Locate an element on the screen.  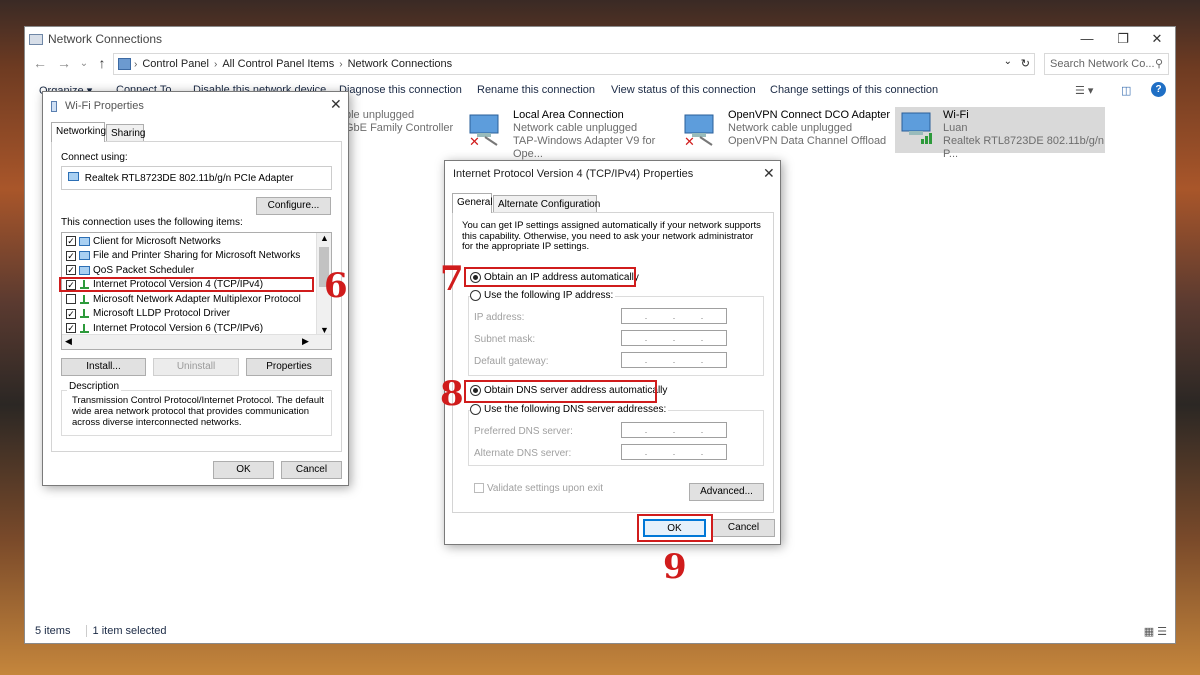
tab-alternate-configuration: Alternate Configuration is located at coordinates (546, 204).